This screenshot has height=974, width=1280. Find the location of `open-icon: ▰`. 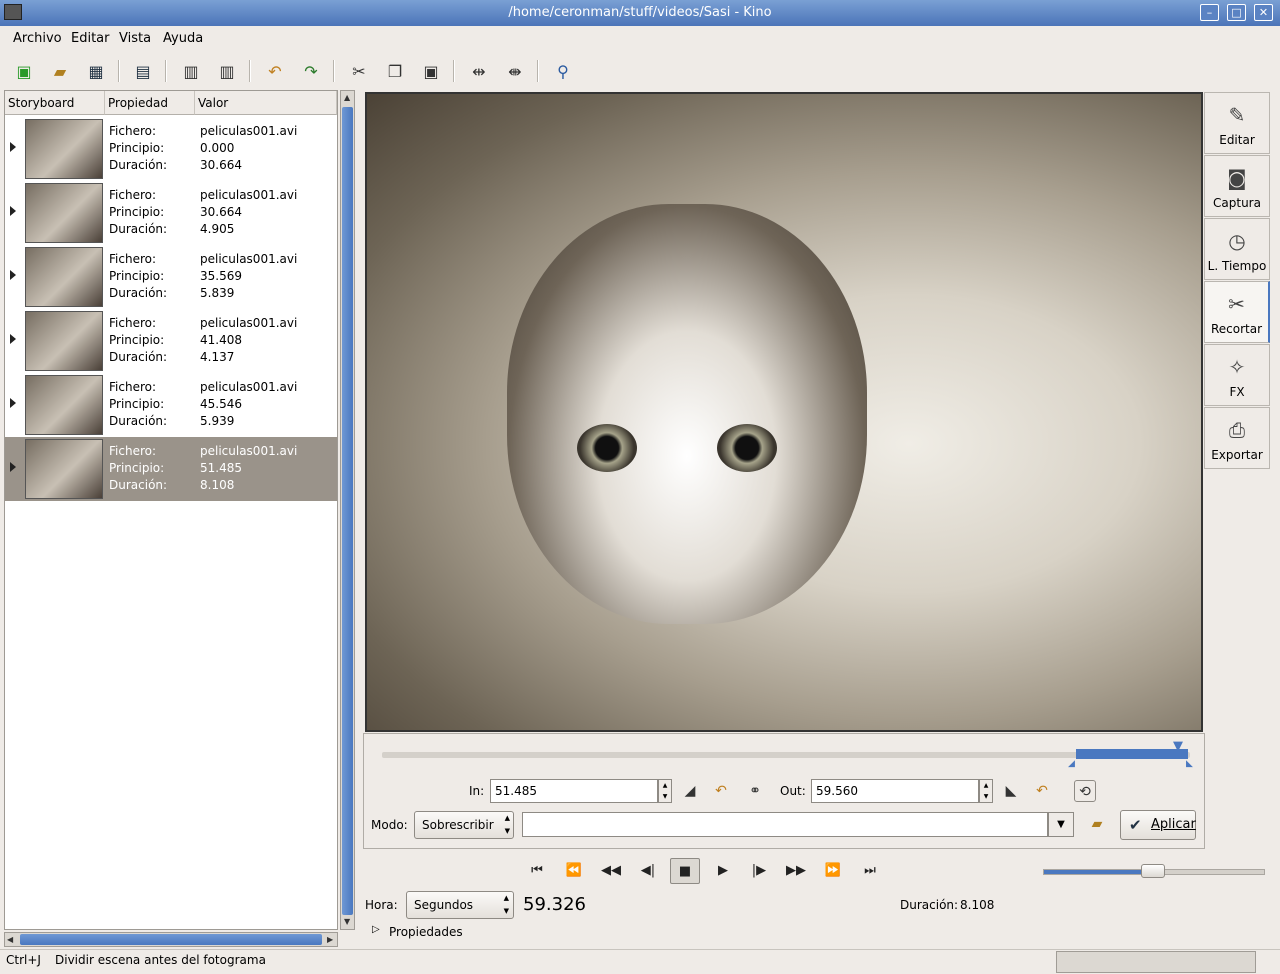

open-icon: ▰ is located at coordinates (60, 71).